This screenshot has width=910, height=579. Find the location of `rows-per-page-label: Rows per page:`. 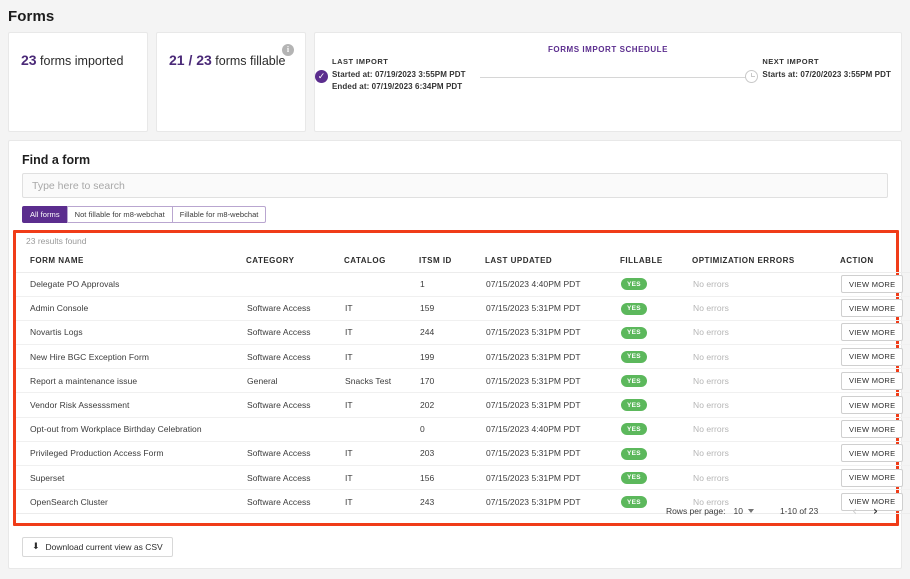

rows-per-page-label: Rows per page: is located at coordinates (695, 511).